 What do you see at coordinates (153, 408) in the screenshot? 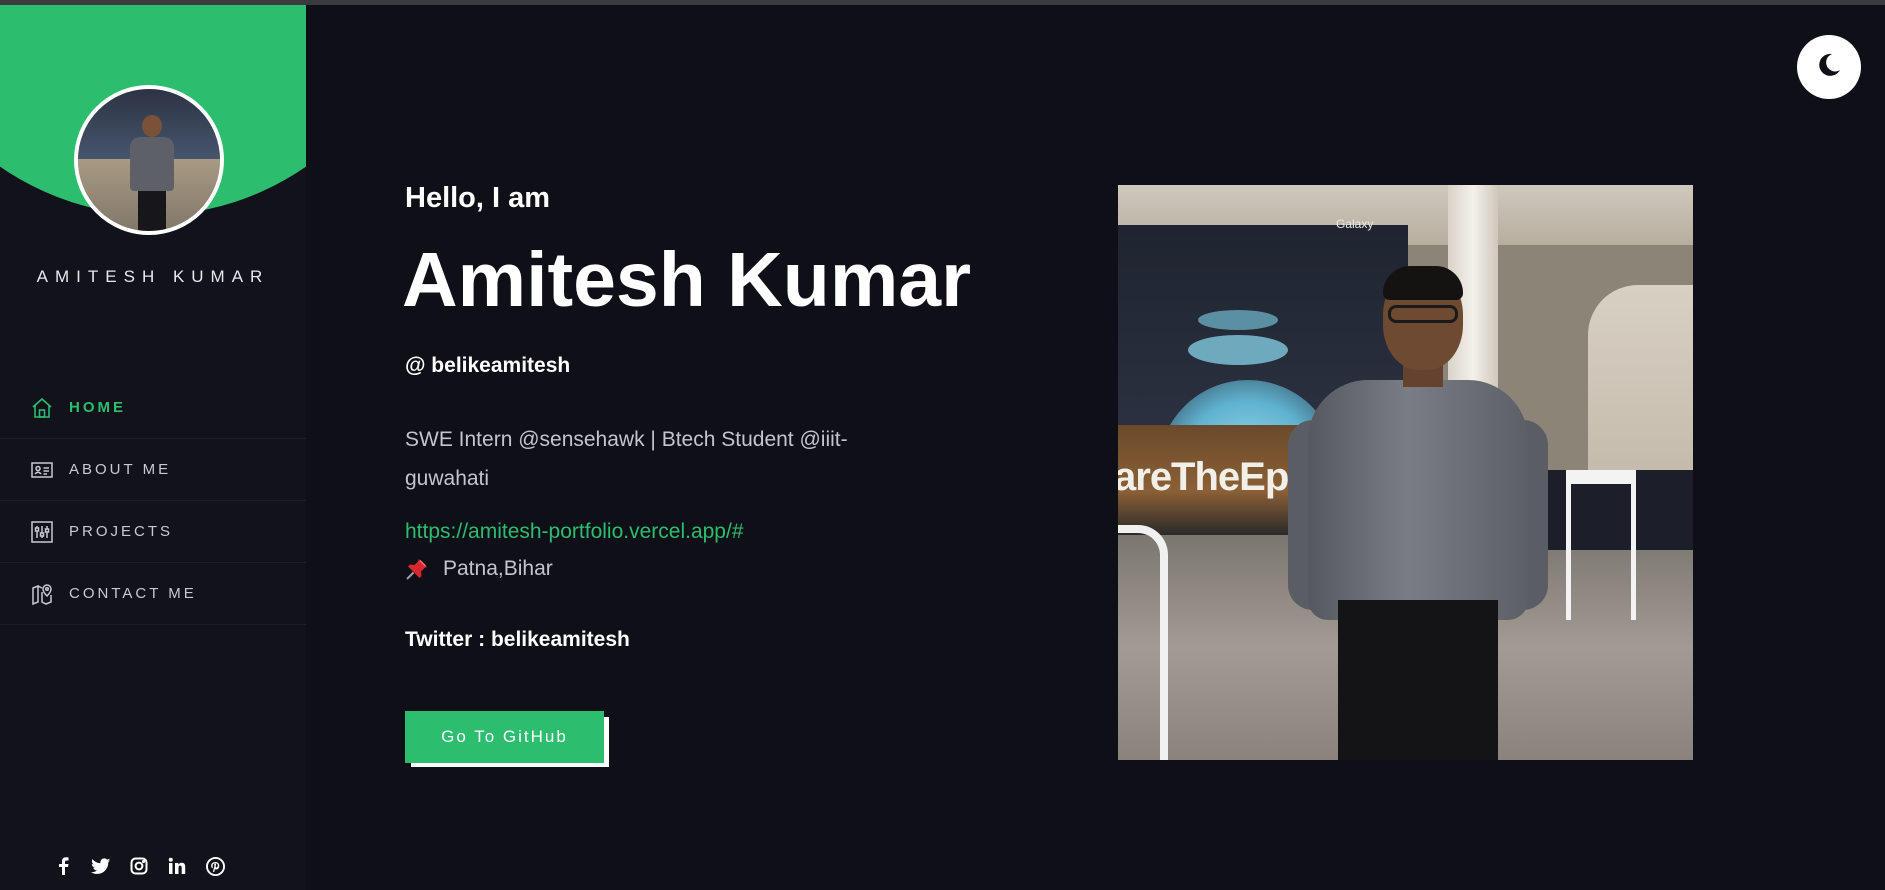
I see `sidebar-item-home: HOME` at bounding box center [153, 408].